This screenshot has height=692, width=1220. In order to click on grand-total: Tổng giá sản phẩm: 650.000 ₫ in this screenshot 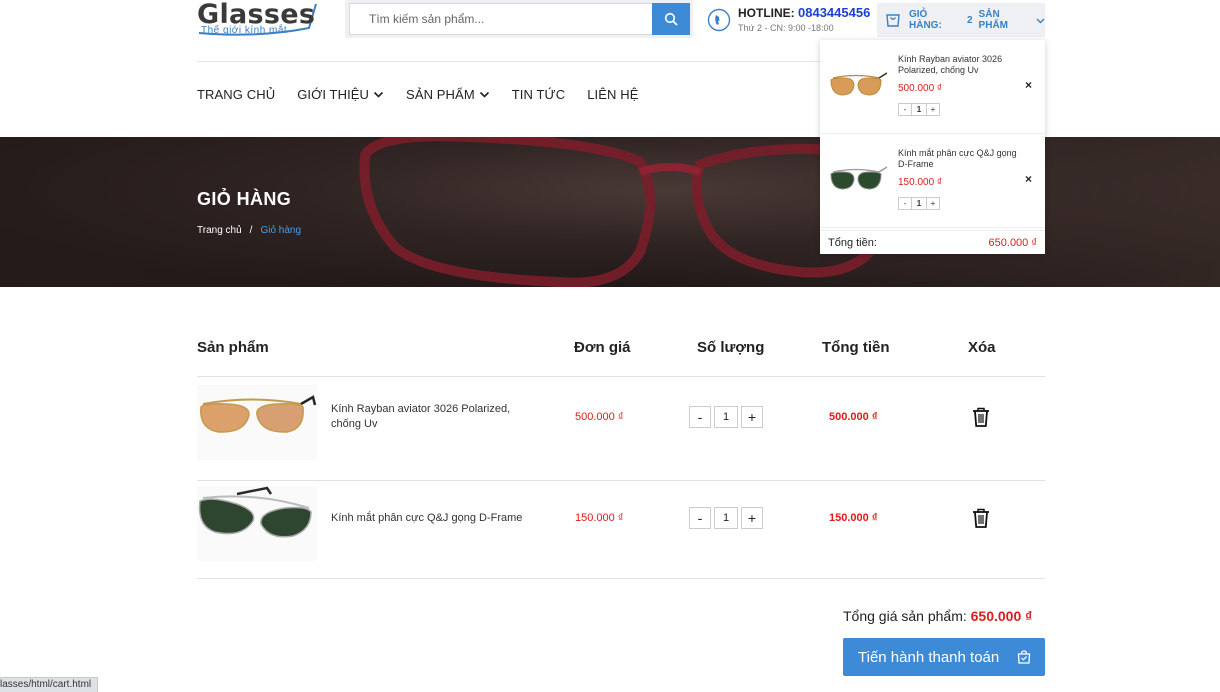, I will do `click(937, 616)`.